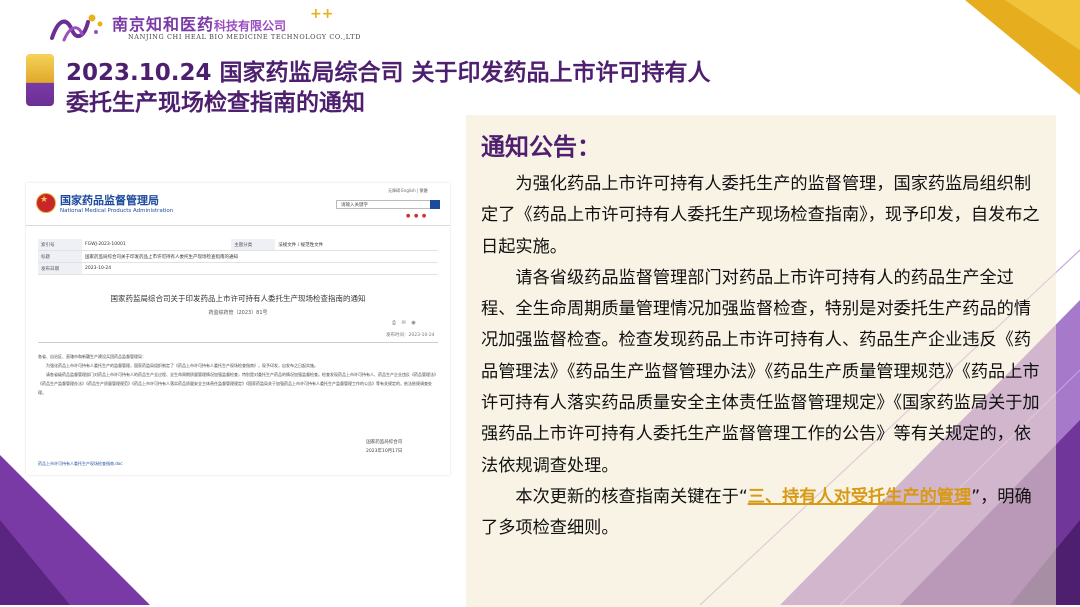  Describe the element at coordinates (60, 268) in the screenshot. I see `table-cell: 发布日期` at that location.